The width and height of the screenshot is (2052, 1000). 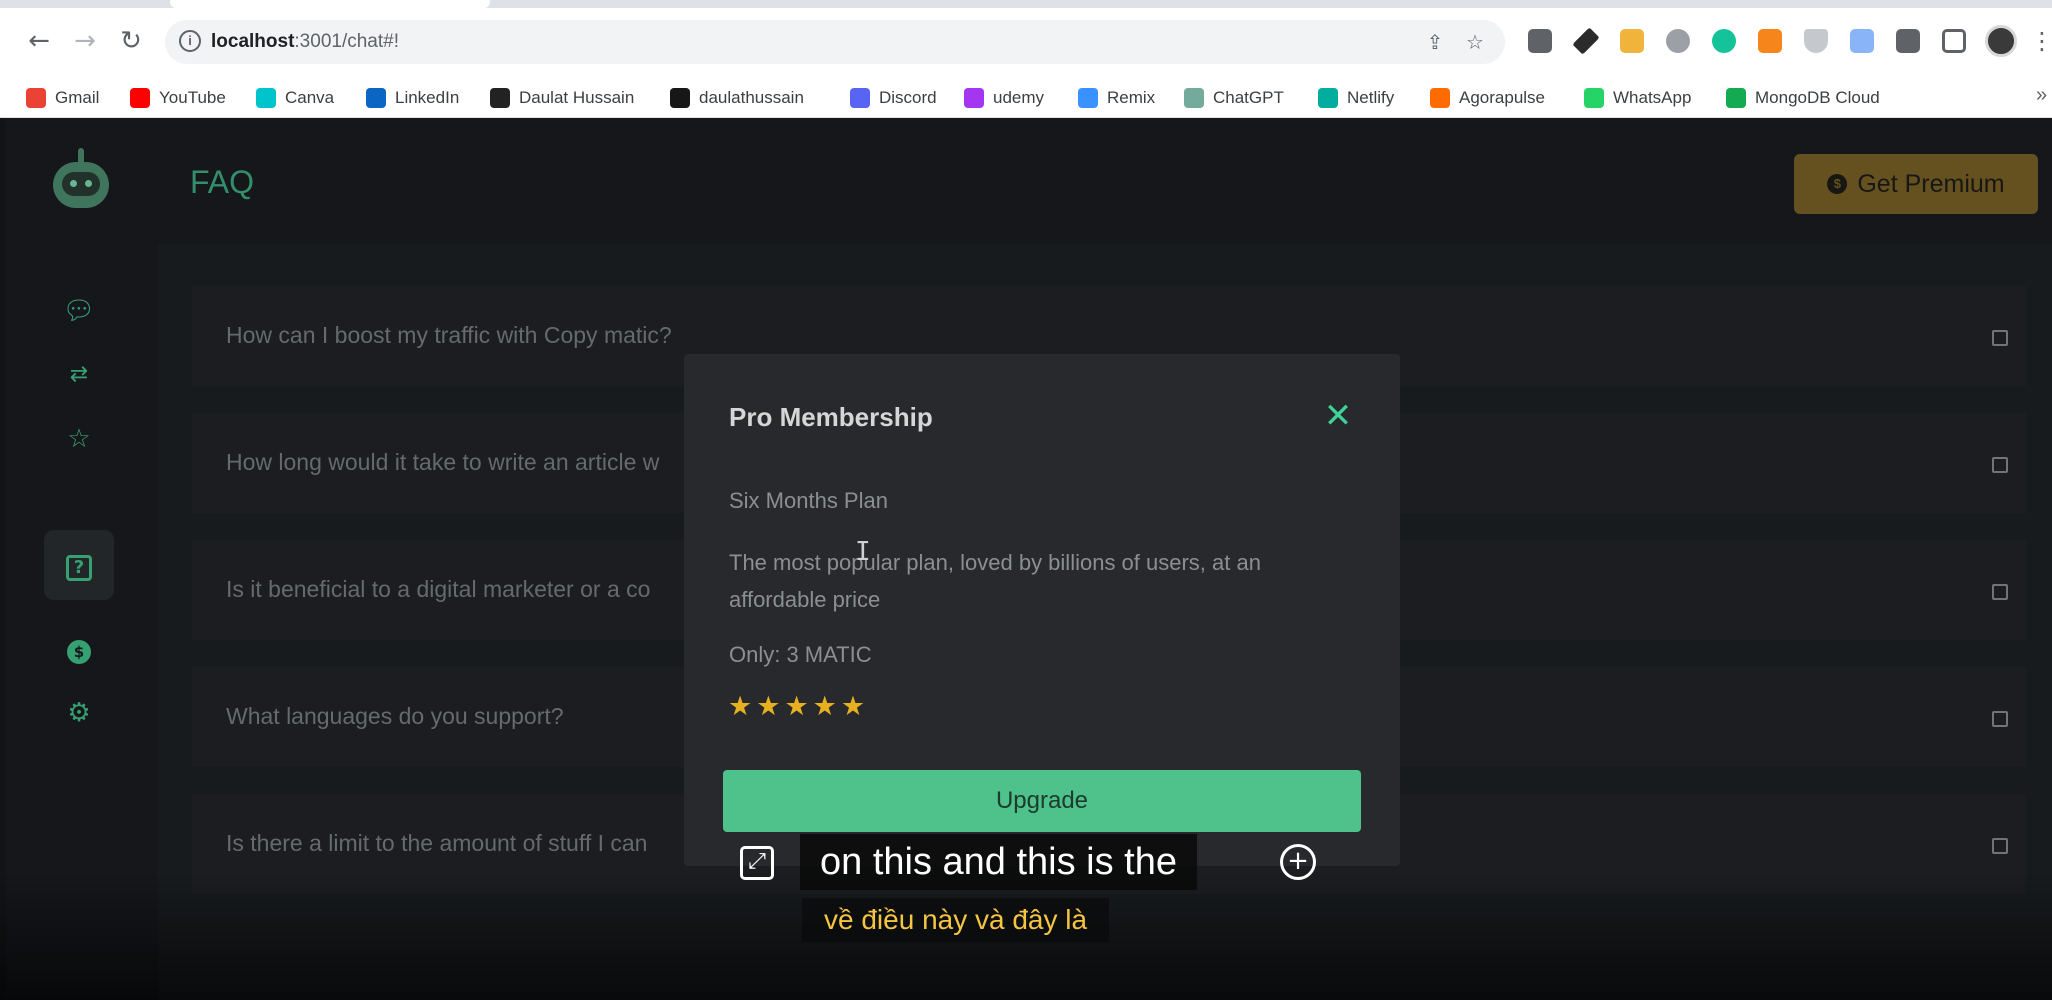 What do you see at coordinates (1298, 862) in the screenshot?
I see `add-icon: +` at bounding box center [1298, 862].